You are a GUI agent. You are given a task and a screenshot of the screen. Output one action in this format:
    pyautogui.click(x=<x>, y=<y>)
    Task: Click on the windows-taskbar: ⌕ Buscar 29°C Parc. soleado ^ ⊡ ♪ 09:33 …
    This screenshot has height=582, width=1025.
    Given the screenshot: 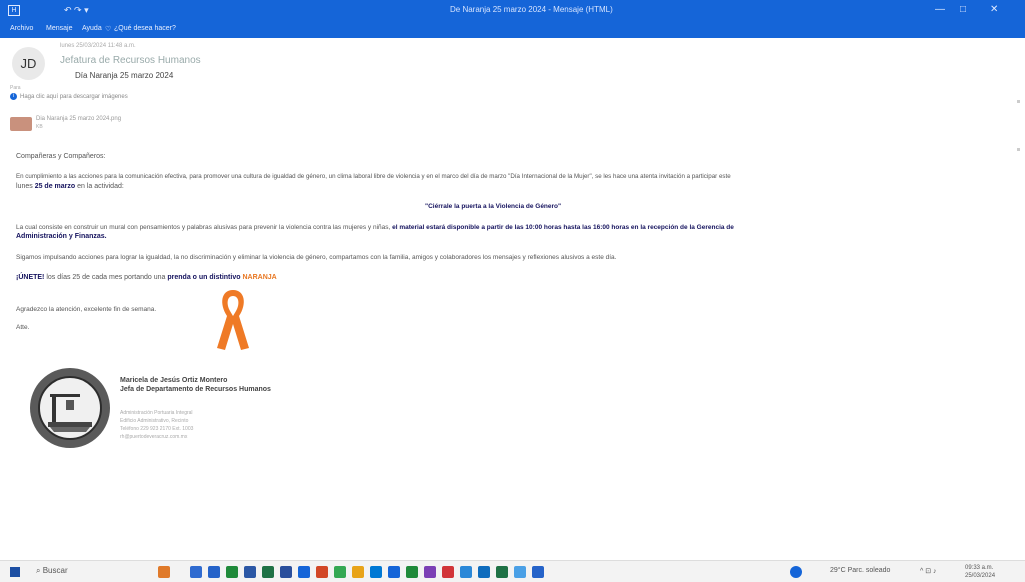 What is the action you would take?
    pyautogui.click(x=512, y=571)
    